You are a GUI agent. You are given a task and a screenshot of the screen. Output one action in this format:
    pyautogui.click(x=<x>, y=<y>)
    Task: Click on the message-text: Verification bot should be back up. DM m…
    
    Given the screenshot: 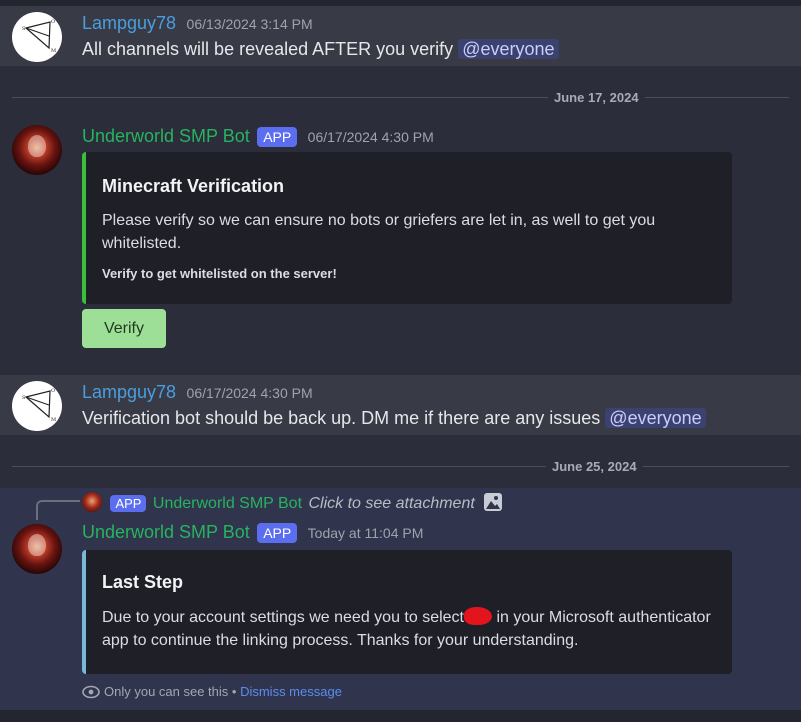 What is the action you would take?
    pyautogui.click(x=341, y=418)
    